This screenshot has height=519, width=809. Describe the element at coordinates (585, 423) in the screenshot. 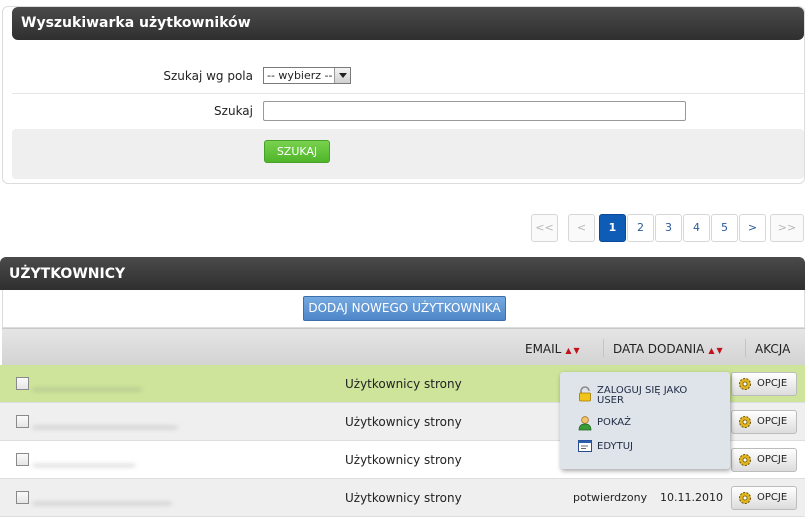

I see `user-icon` at that location.